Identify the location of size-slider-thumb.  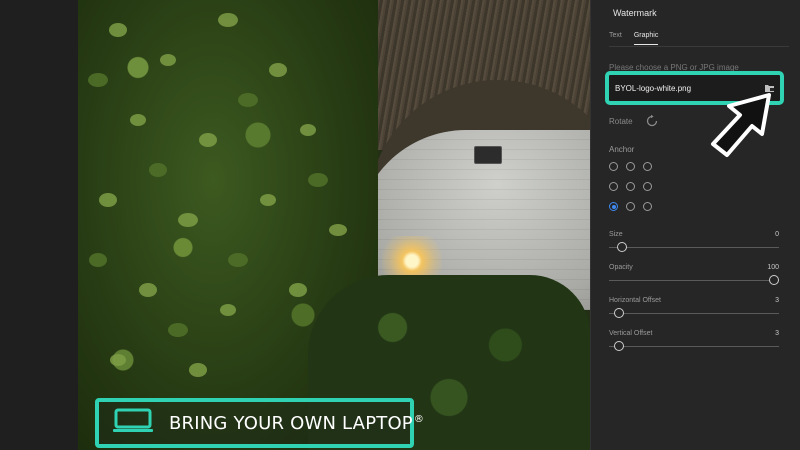
(622, 247).